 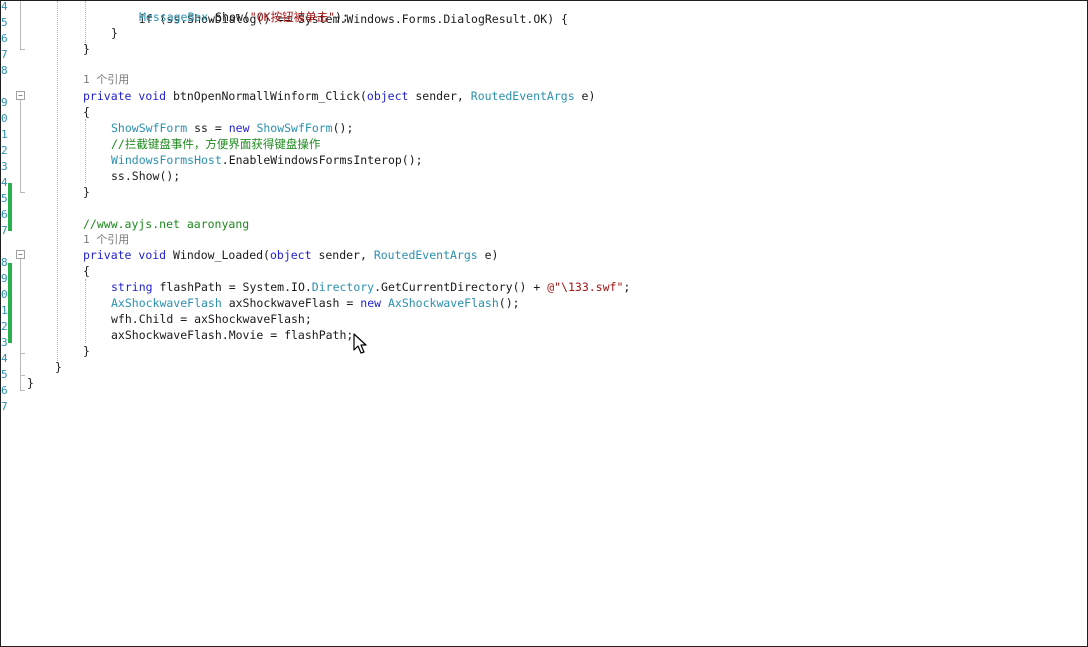 What do you see at coordinates (4, 118) in the screenshot?
I see `line-number: 0` at bounding box center [4, 118].